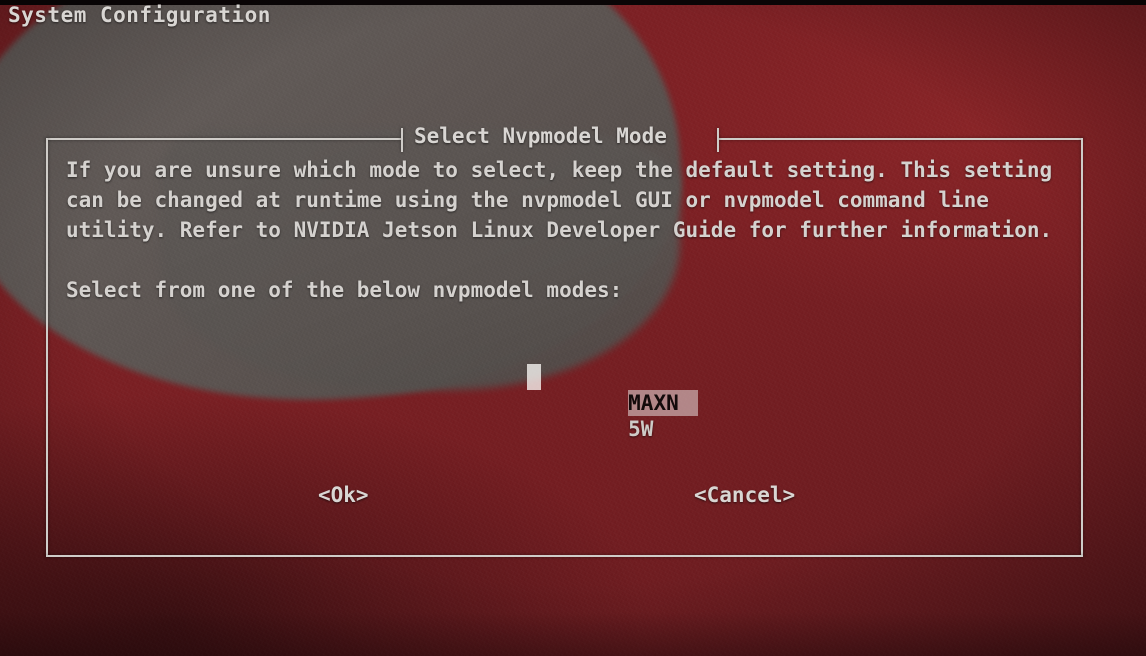  Describe the element at coordinates (402, 140) in the screenshot. I see `dialog-title-tick-left` at that location.